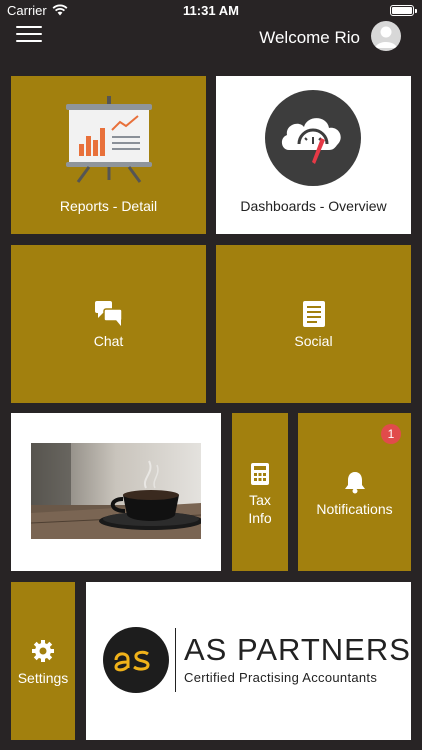  What do you see at coordinates (391, 434) in the screenshot?
I see `notifications-badge: 1` at bounding box center [391, 434].